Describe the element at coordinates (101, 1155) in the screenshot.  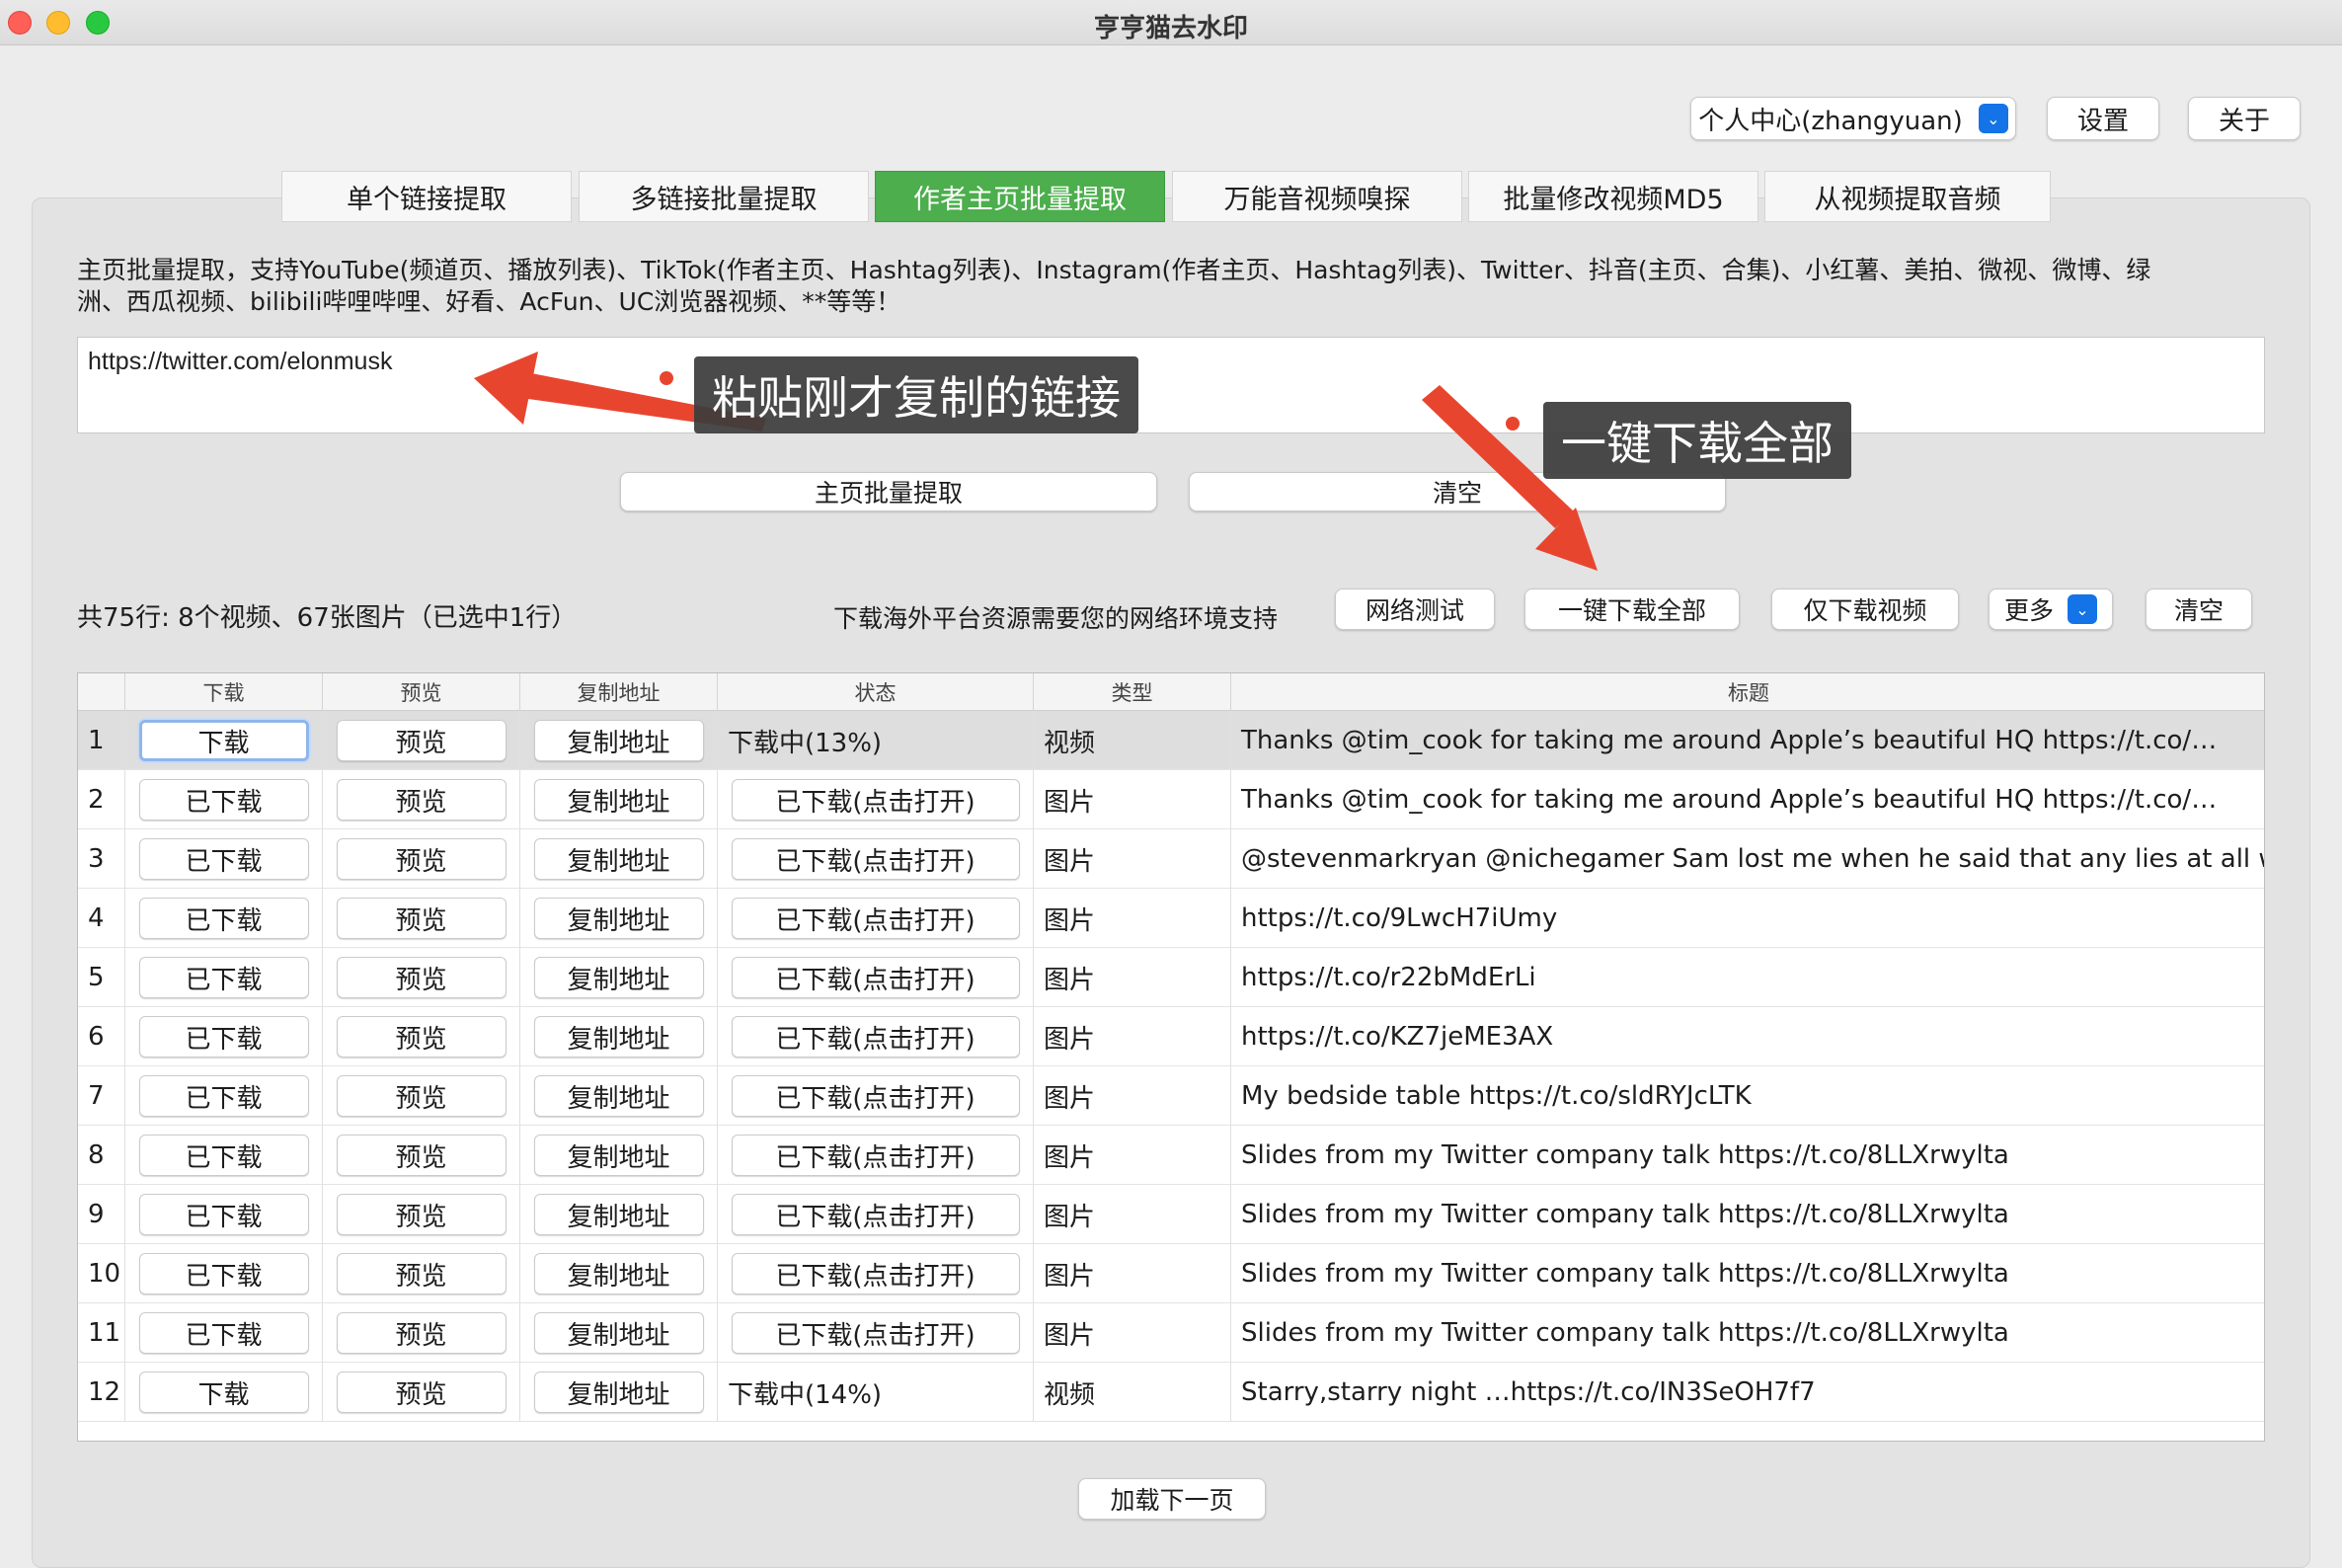
I see `row-index: 8` at that location.